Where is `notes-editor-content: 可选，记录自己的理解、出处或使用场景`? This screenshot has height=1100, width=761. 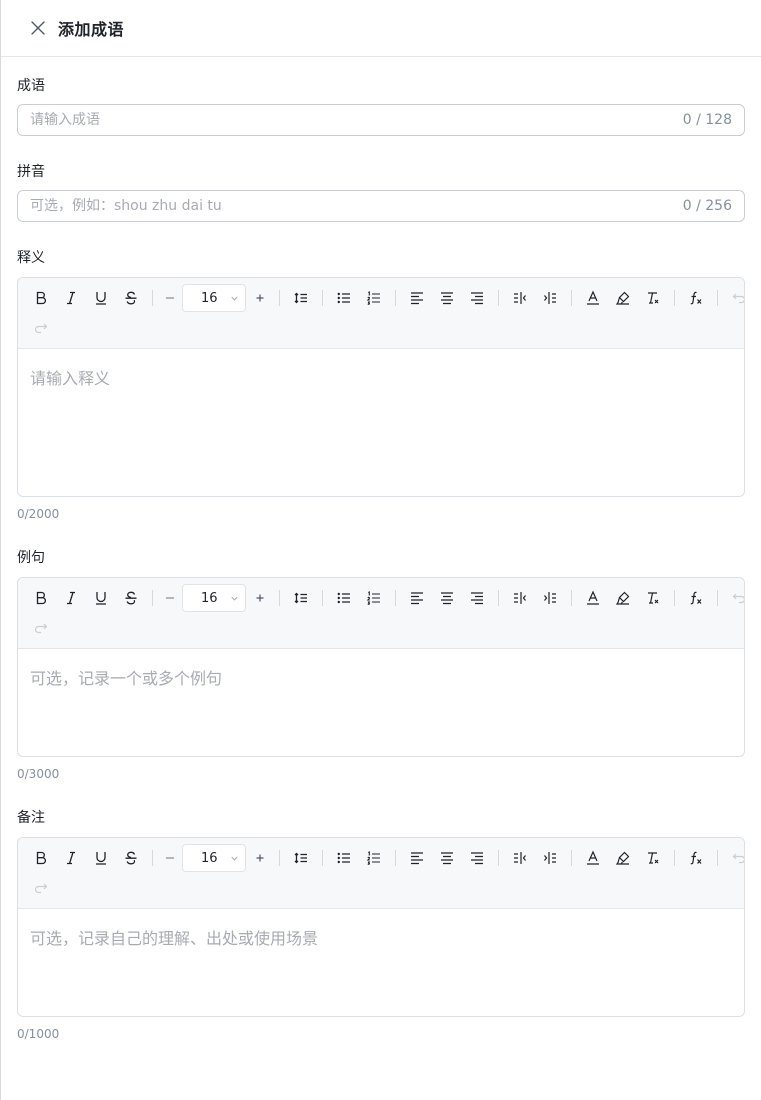
notes-editor-content: 可选，记录自己的理解、出处或使用场景 is located at coordinates (381, 962).